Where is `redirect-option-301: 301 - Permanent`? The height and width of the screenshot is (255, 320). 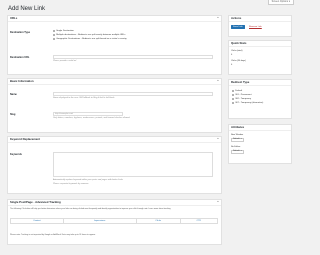
redirect-option-301: 301 - Permanent is located at coordinates (241, 95).